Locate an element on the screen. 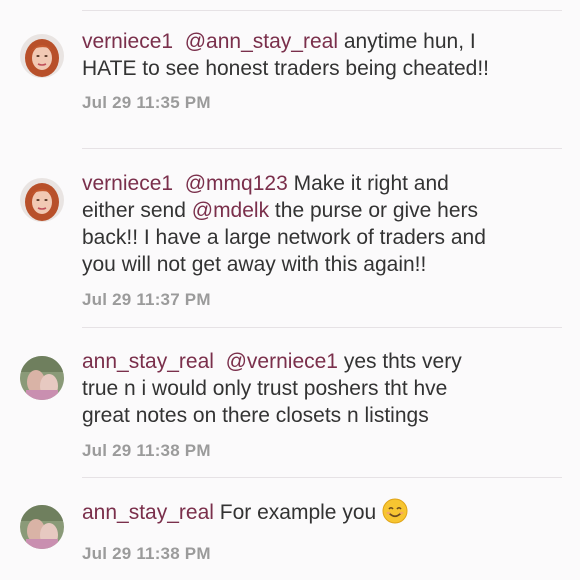 Image resolution: width=580 pixels, height=580 pixels. mention-link: @mdelk is located at coordinates (230, 210).